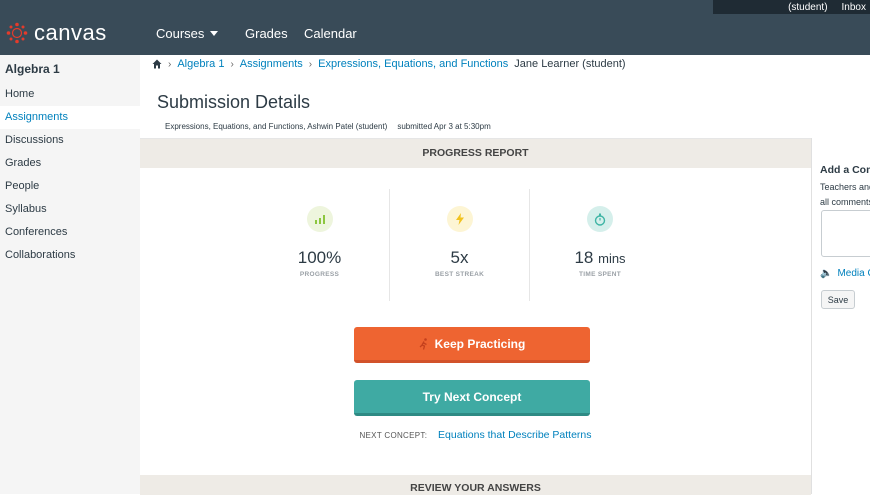  What do you see at coordinates (320, 245) in the screenshot?
I see `stat-progress: 100% PROGRESS` at bounding box center [320, 245].